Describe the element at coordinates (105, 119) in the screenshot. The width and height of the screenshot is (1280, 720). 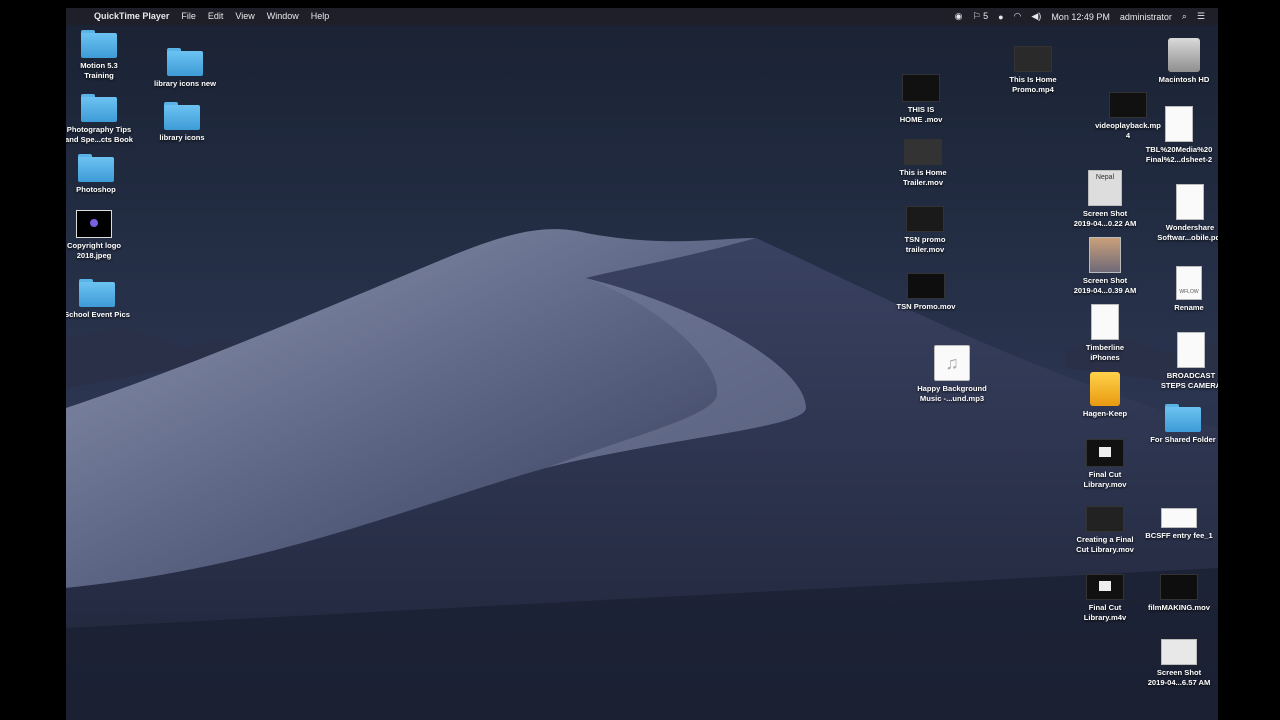
I see `desktop-folder-photo-tips: Photography Tips and Spe...cts Book` at that location.